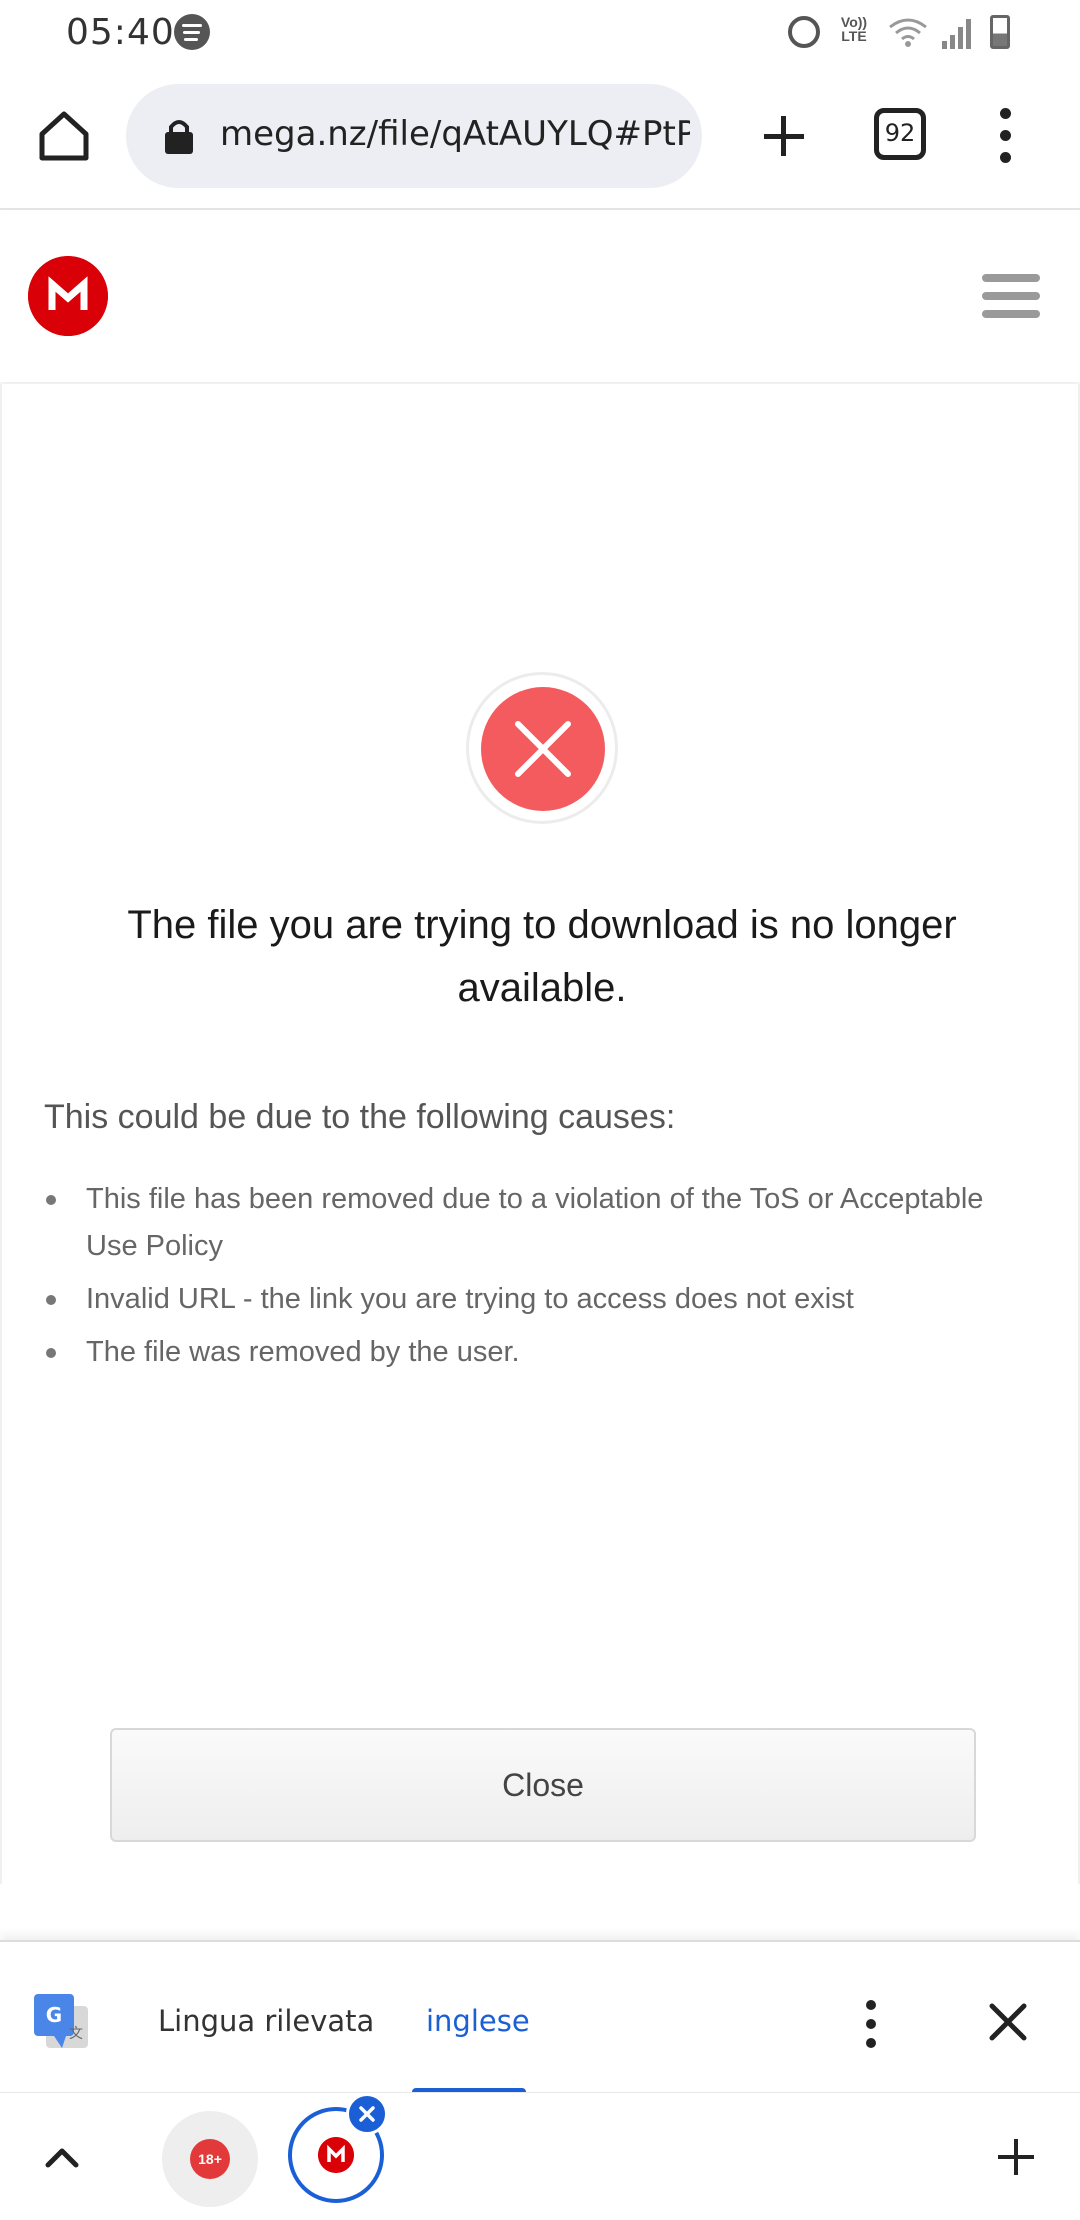  Describe the element at coordinates (959, 32) in the screenshot. I see `signal-icon` at that location.